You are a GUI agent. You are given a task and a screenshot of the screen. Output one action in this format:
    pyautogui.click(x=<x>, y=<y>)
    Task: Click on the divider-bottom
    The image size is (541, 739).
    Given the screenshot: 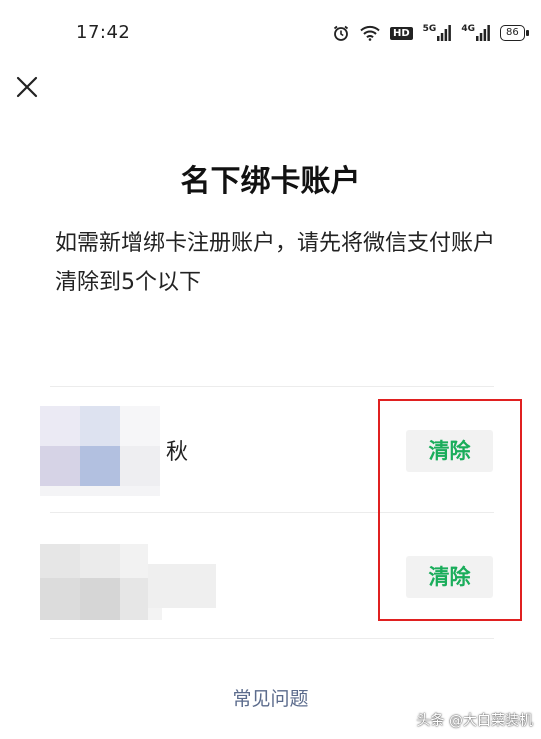 What is the action you would take?
    pyautogui.click(x=272, y=638)
    